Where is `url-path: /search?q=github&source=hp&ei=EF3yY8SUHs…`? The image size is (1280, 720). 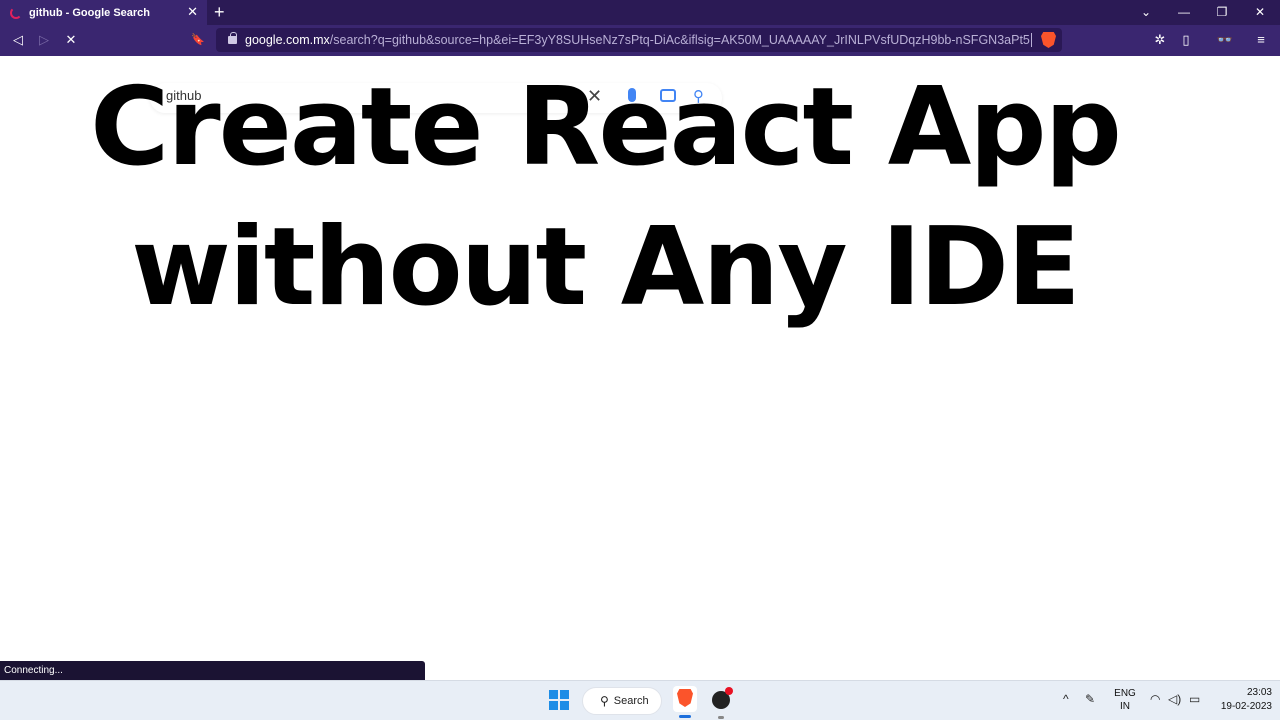 url-path: /search?q=github&source=hp&ei=EF3yY8SUHs… is located at coordinates (679, 40).